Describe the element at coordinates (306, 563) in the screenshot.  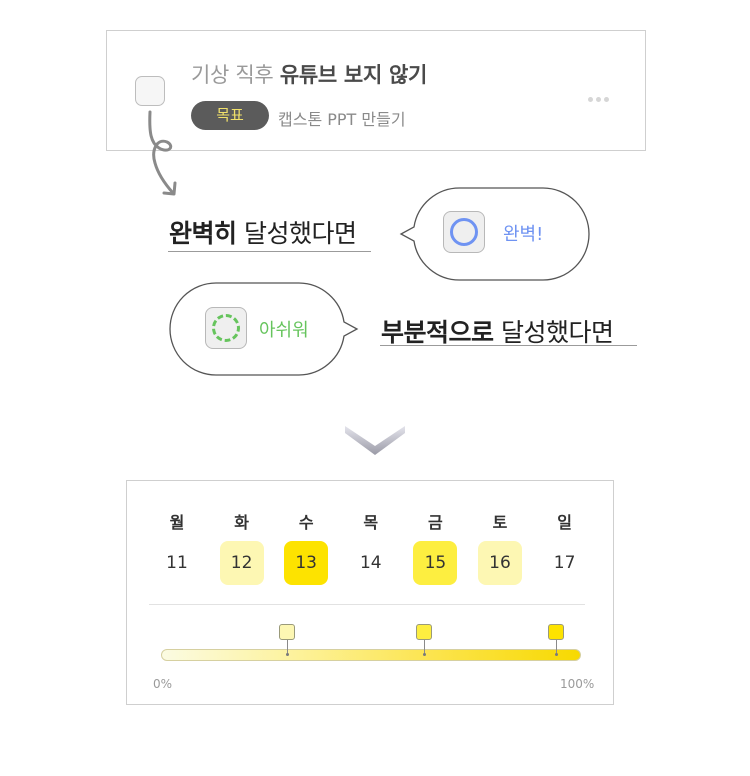
I see `date-cell: 13` at that location.